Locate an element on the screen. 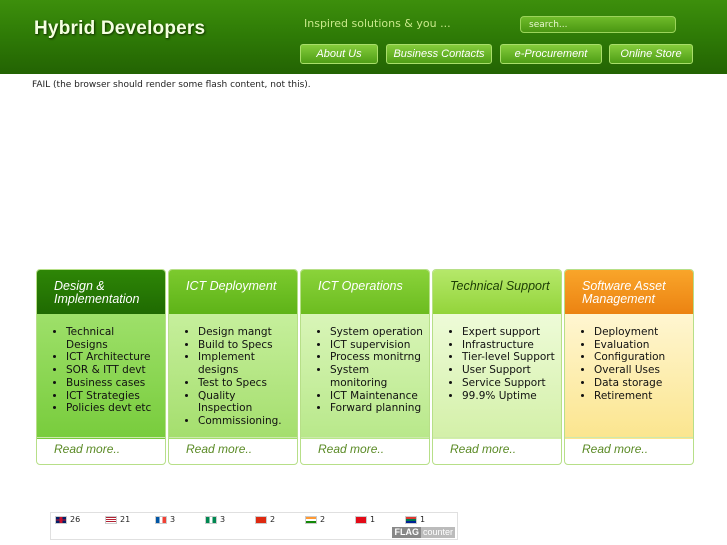  flag-counter-logo-flag: FLAG is located at coordinates (406, 532).